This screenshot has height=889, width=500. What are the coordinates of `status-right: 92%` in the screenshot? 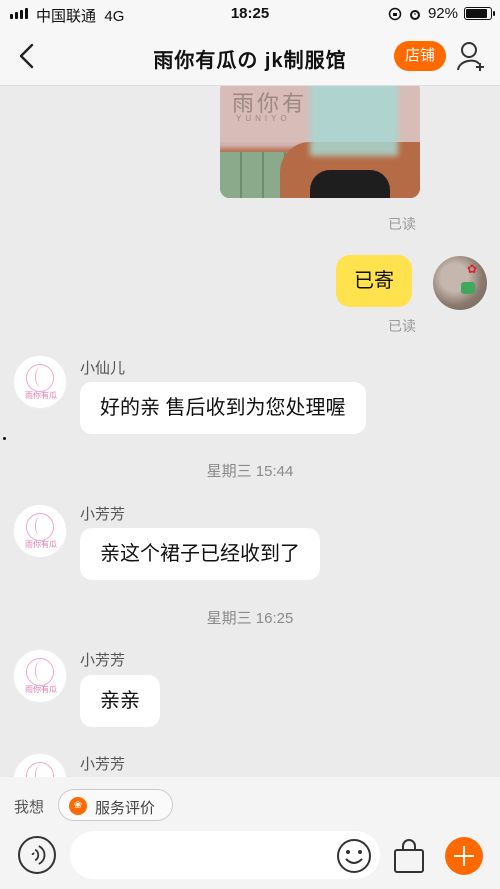 It's located at (441, 13).